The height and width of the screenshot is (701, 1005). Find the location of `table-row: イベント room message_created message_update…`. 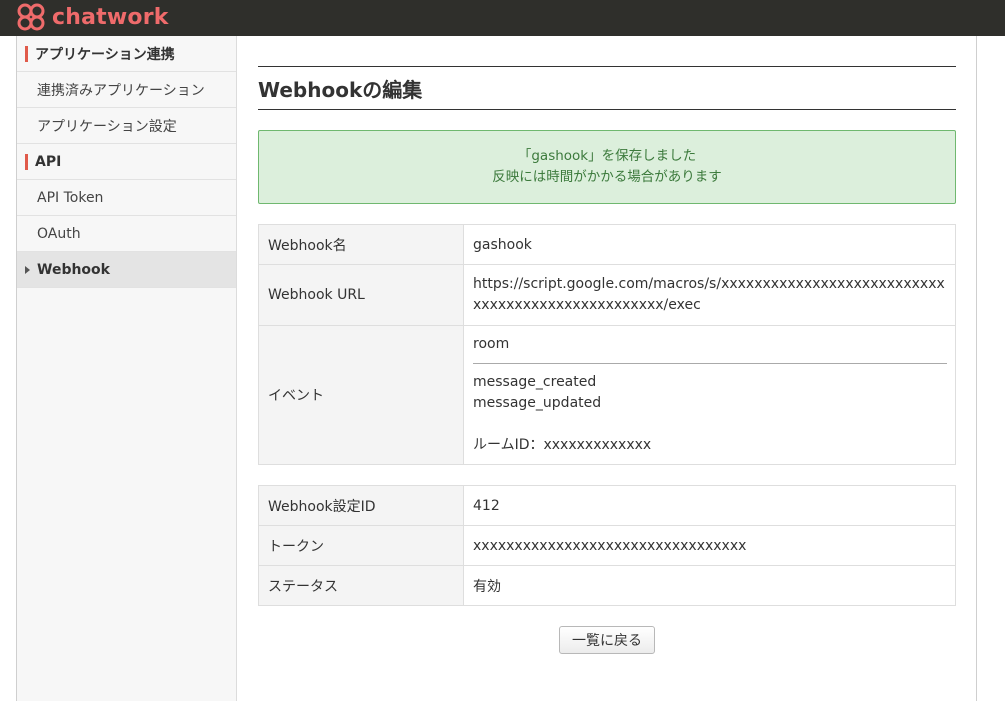

table-row: イベント room message_created message_update… is located at coordinates (607, 395).